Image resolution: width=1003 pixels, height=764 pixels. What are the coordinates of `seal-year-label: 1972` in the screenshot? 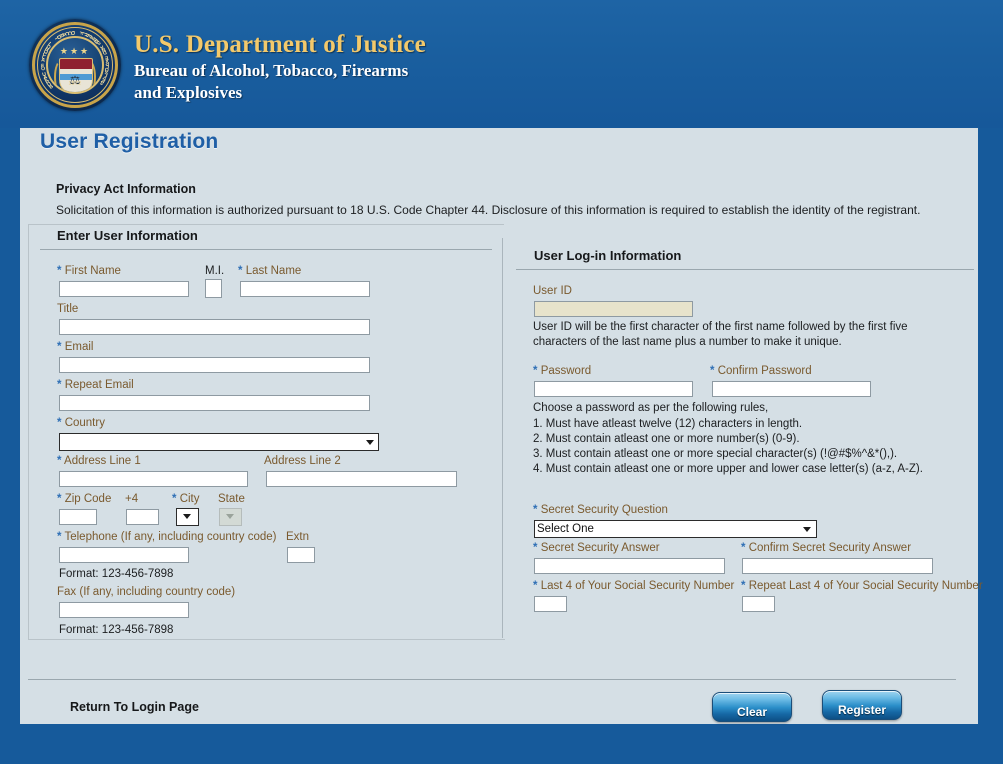 It's located at (75, 84).